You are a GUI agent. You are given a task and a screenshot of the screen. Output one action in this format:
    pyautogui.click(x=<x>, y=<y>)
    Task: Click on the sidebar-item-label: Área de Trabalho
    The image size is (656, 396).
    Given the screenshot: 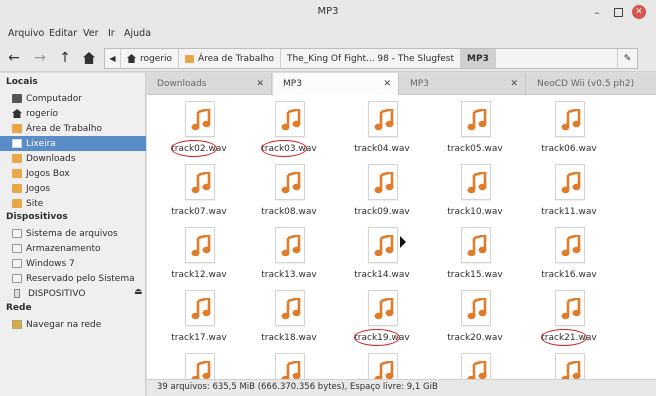 What is the action you would take?
    pyautogui.click(x=64, y=128)
    